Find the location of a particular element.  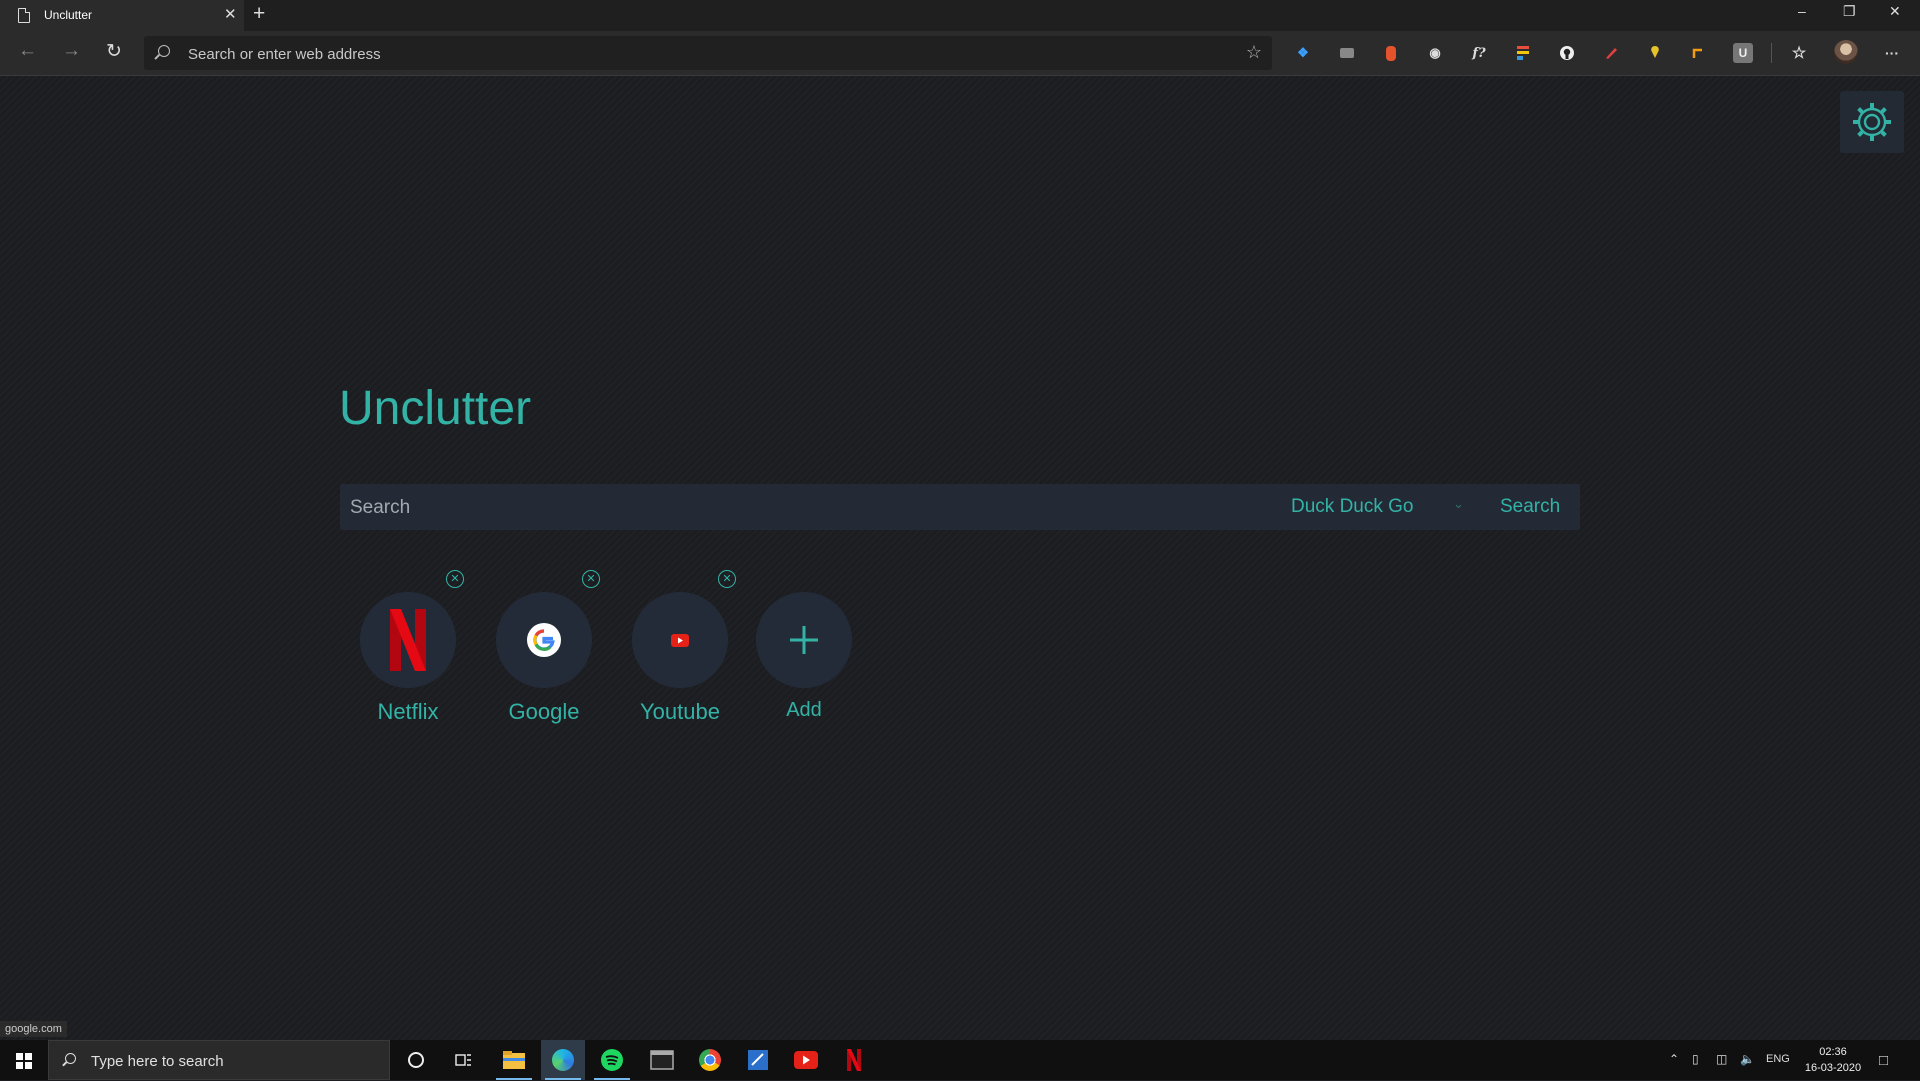

github-icon is located at coordinates (1567, 53).